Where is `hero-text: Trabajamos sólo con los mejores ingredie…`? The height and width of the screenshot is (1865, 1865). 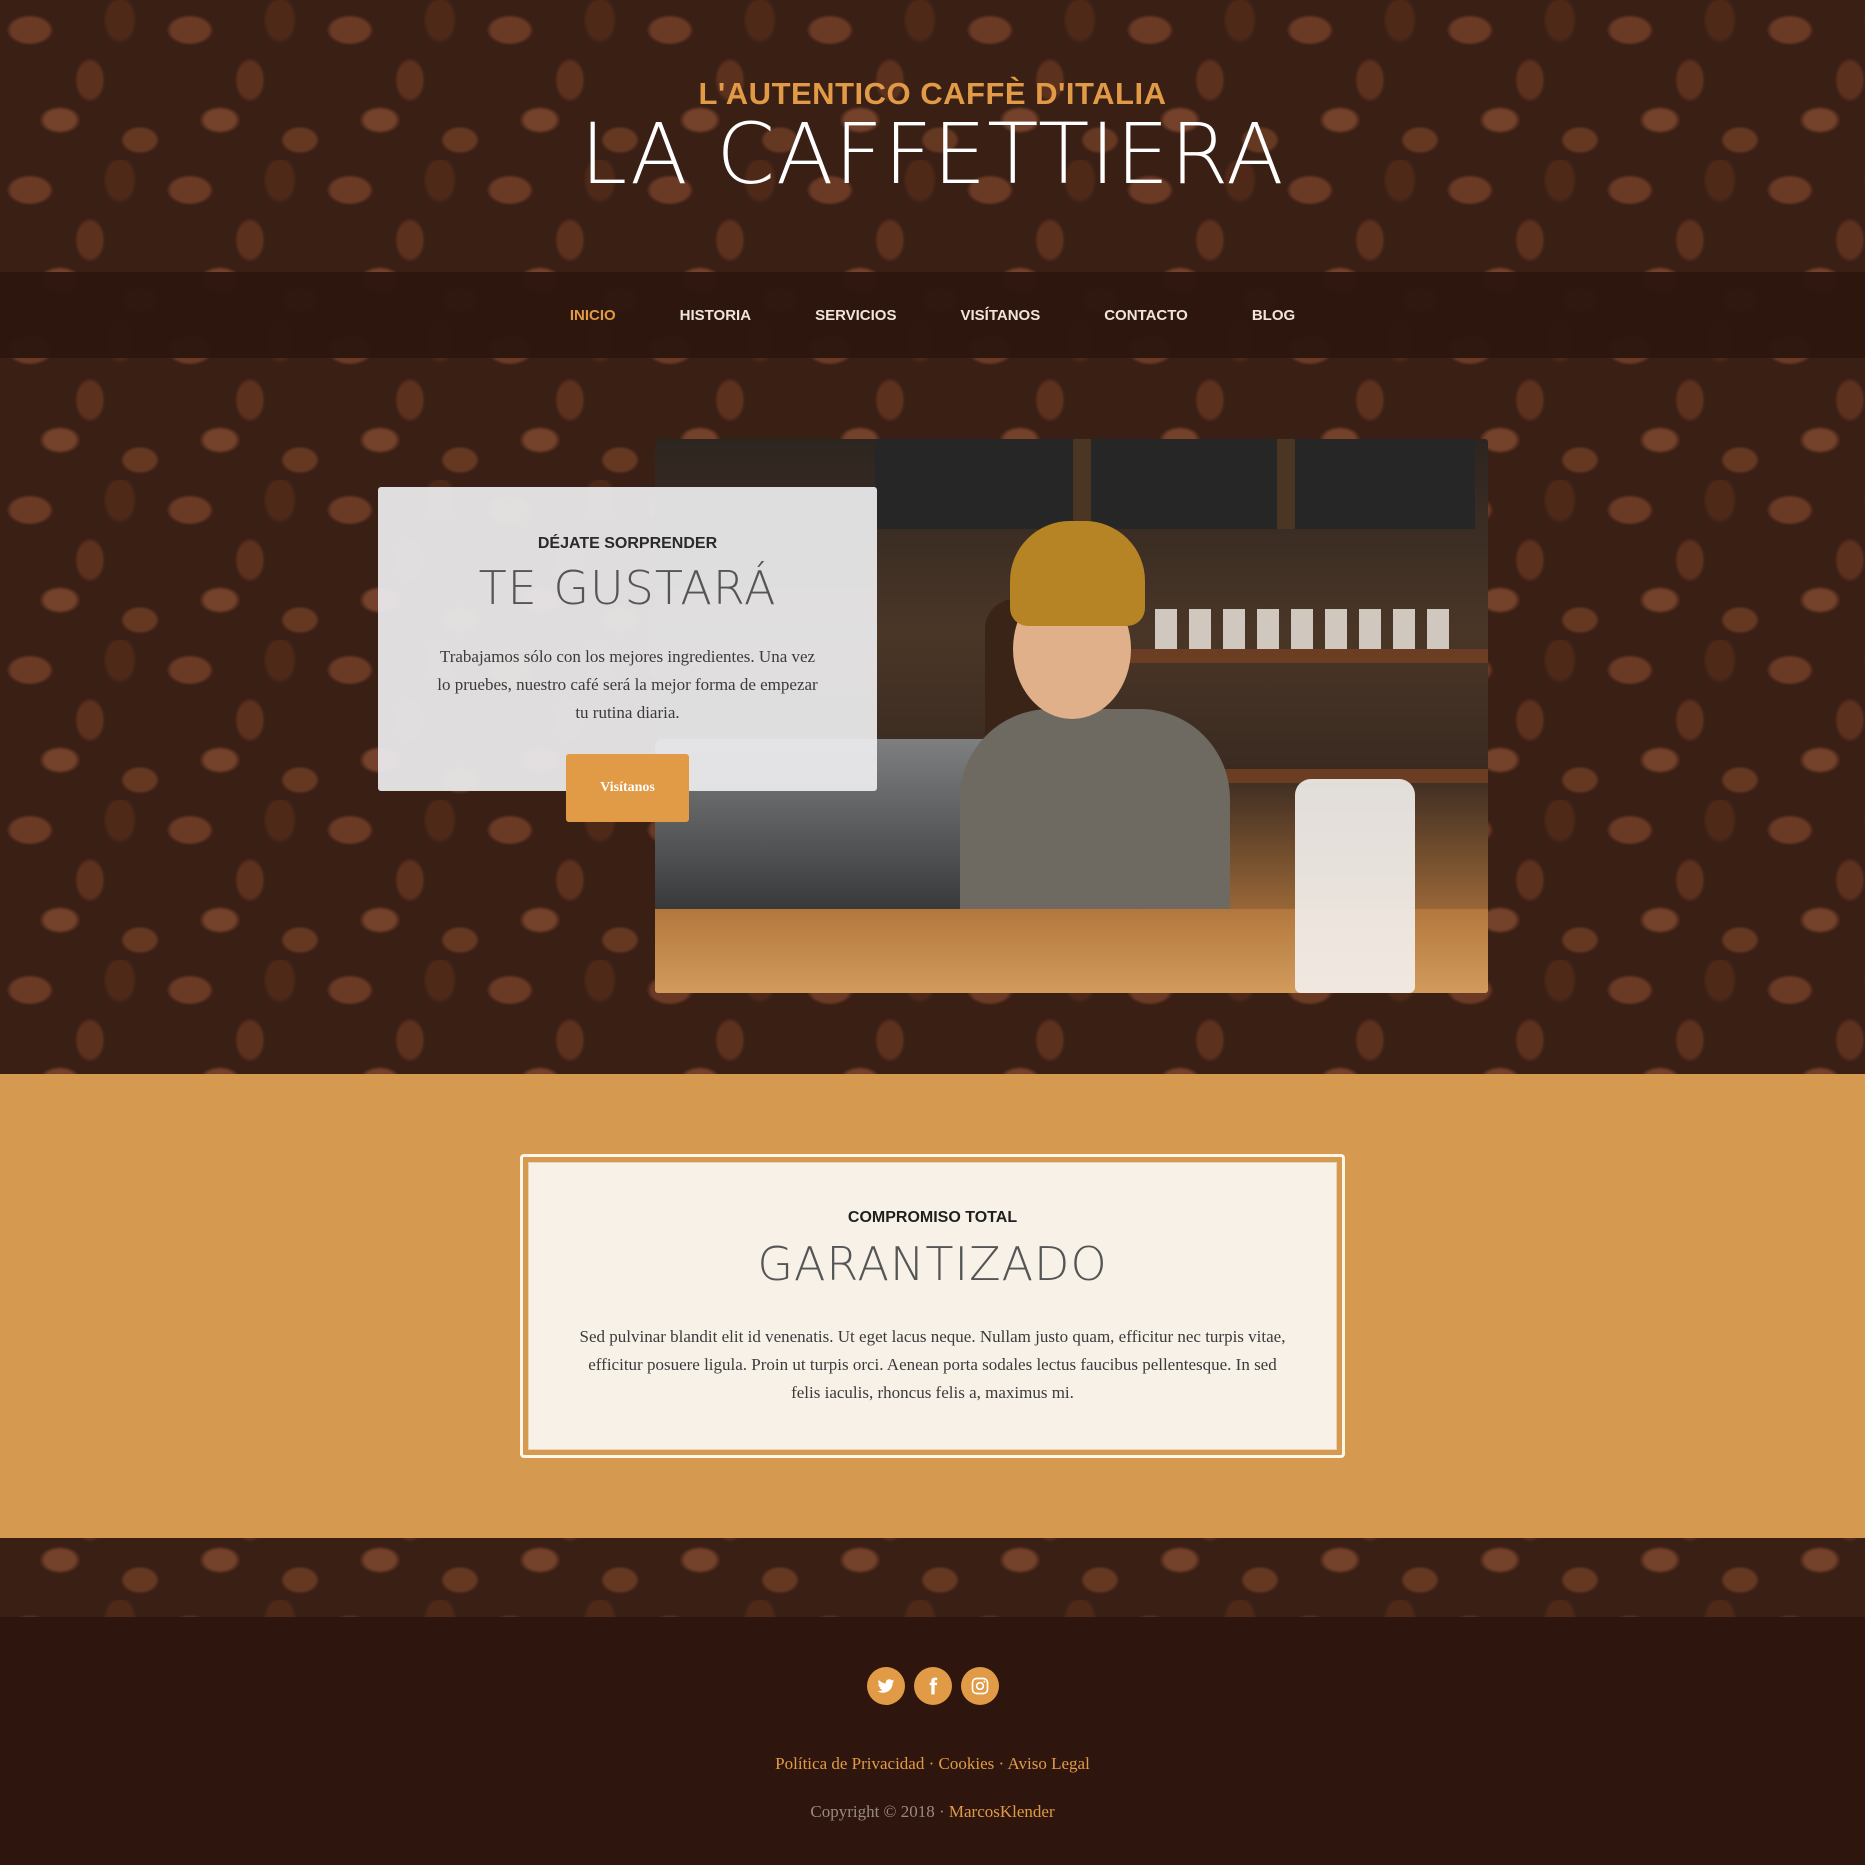 hero-text: Trabajamos sólo con los mejores ingredie… is located at coordinates (627, 684).